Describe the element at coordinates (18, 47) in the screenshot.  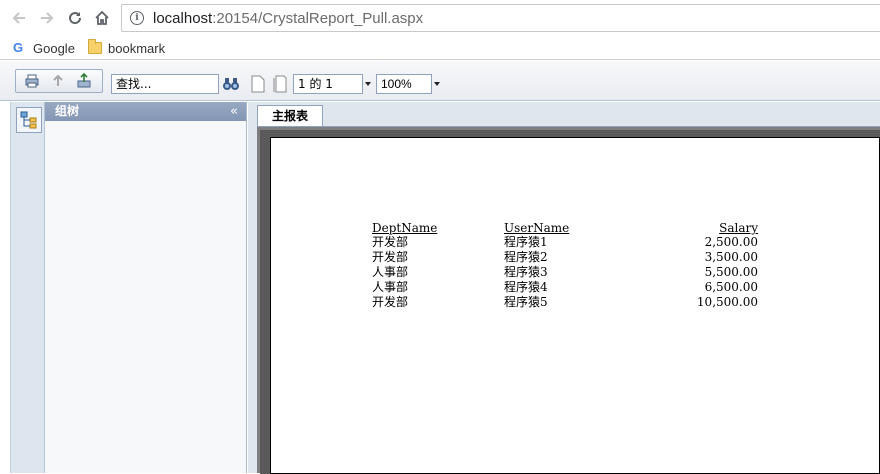
I see `google-icon: G` at that location.